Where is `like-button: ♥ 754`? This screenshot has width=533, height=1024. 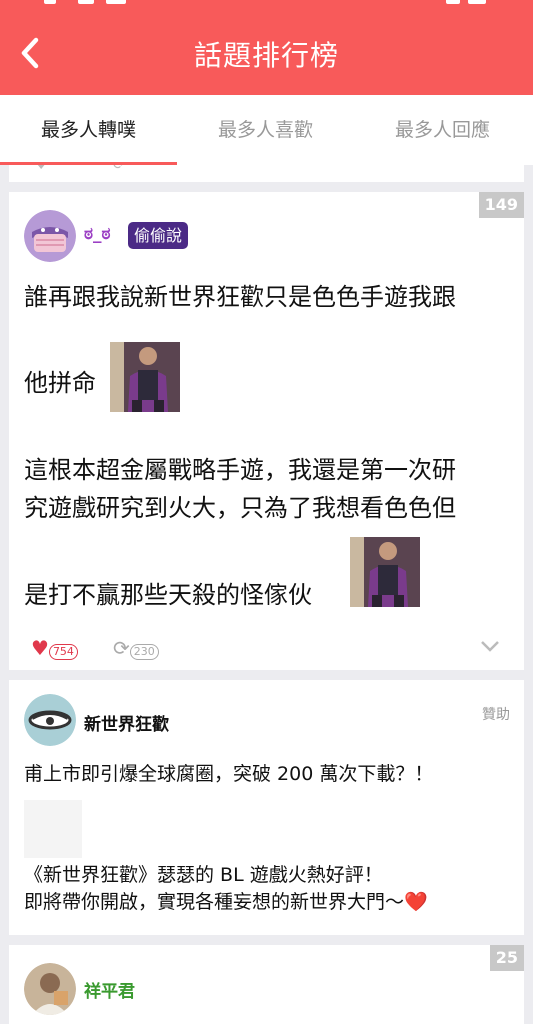
like-button: ♥ 754 is located at coordinates (54, 648).